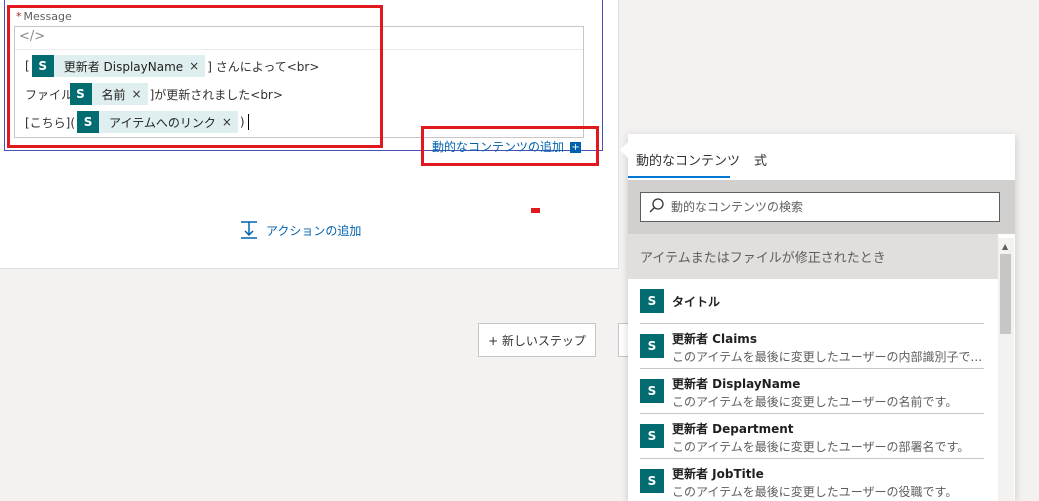 This screenshot has width=1039, height=501. What do you see at coordinates (696, 302) in the screenshot?
I see `item-title: タイトル` at bounding box center [696, 302].